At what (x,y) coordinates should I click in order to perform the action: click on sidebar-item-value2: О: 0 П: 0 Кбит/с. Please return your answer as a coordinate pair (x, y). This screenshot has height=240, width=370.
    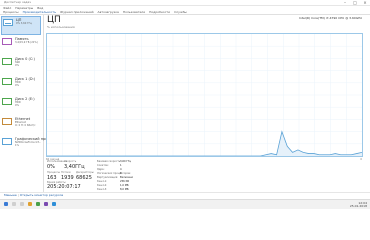
    Looking at the image, I should click on (25, 125).